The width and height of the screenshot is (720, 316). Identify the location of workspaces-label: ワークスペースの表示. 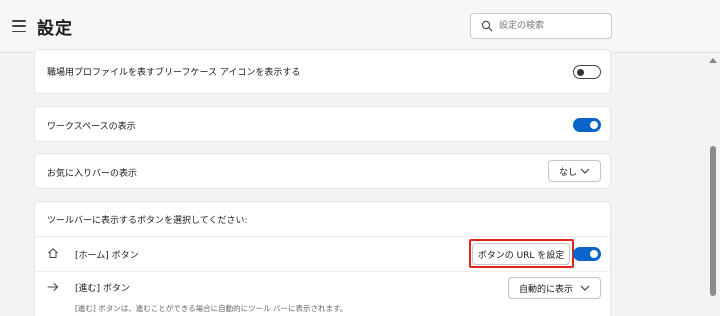
(91, 127).